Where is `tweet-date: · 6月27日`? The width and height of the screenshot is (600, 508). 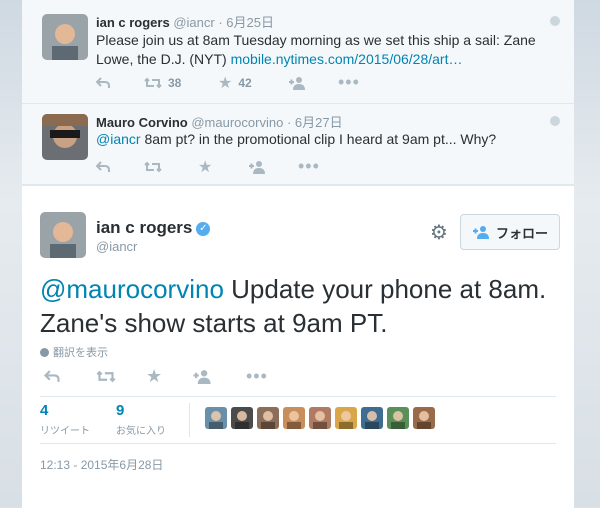 tweet-date: · 6月27日 is located at coordinates (315, 122).